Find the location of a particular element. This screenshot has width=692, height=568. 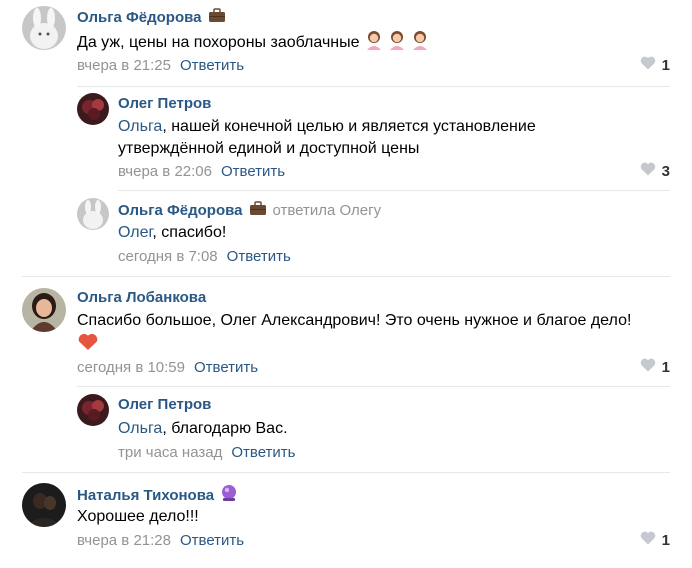

comment-text: Олег, спасибо! is located at coordinates (172, 232).